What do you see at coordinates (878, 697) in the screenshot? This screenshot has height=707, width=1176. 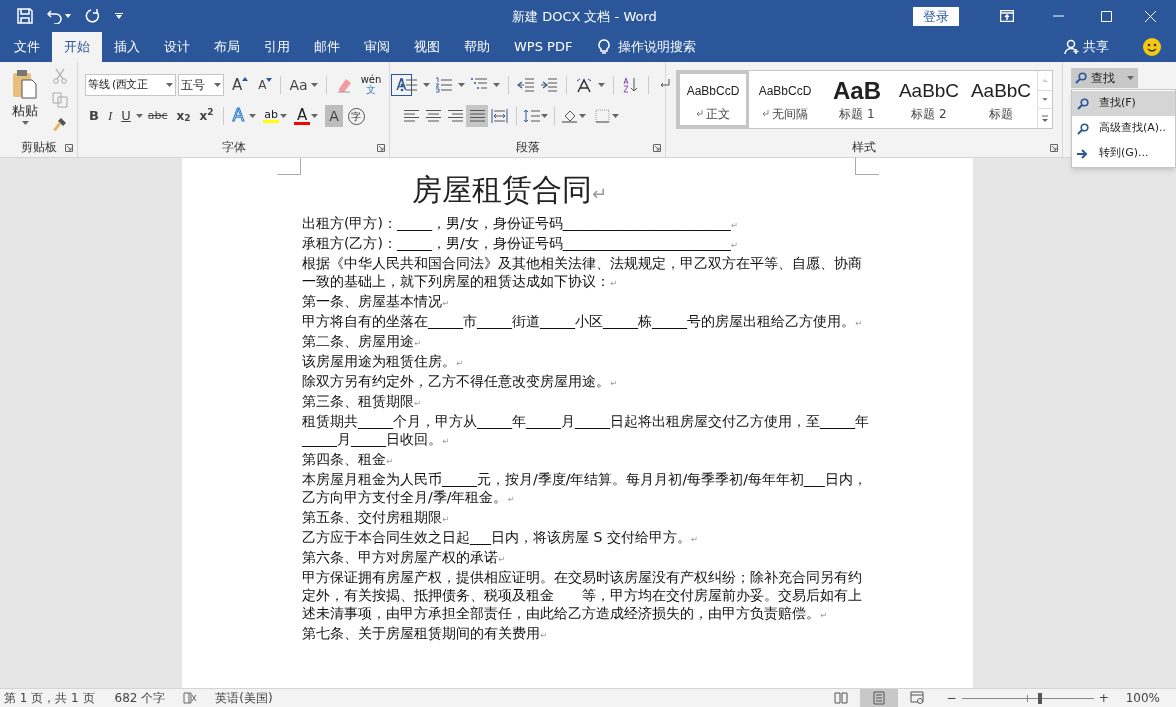 I see `view-button` at bounding box center [878, 697].